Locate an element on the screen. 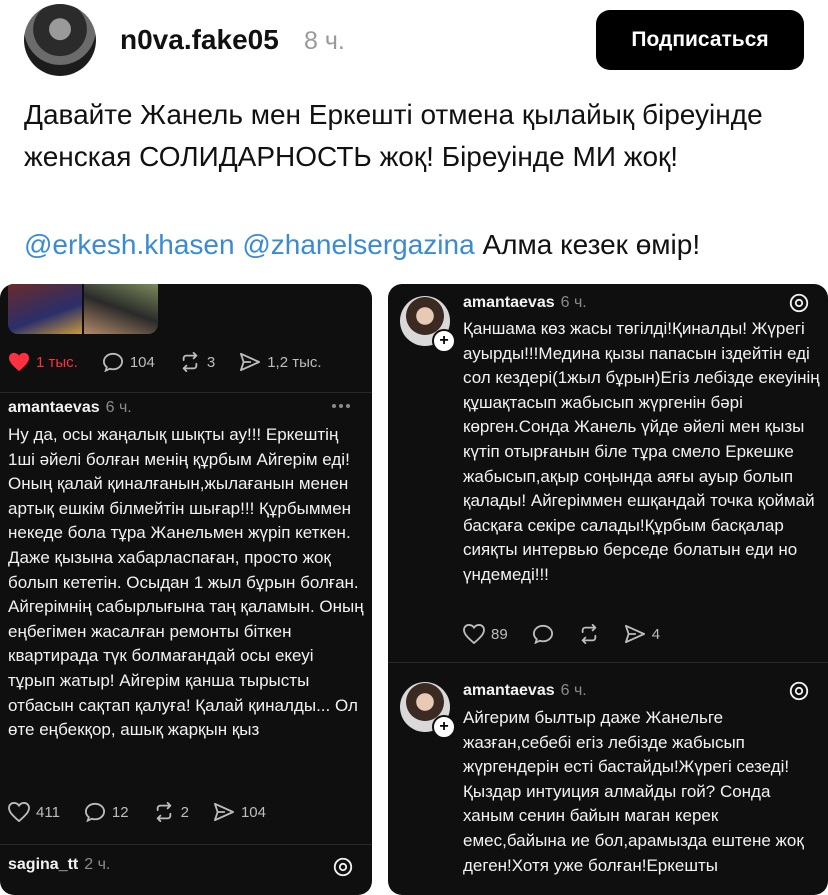  repost-action is located at coordinates (589, 634).